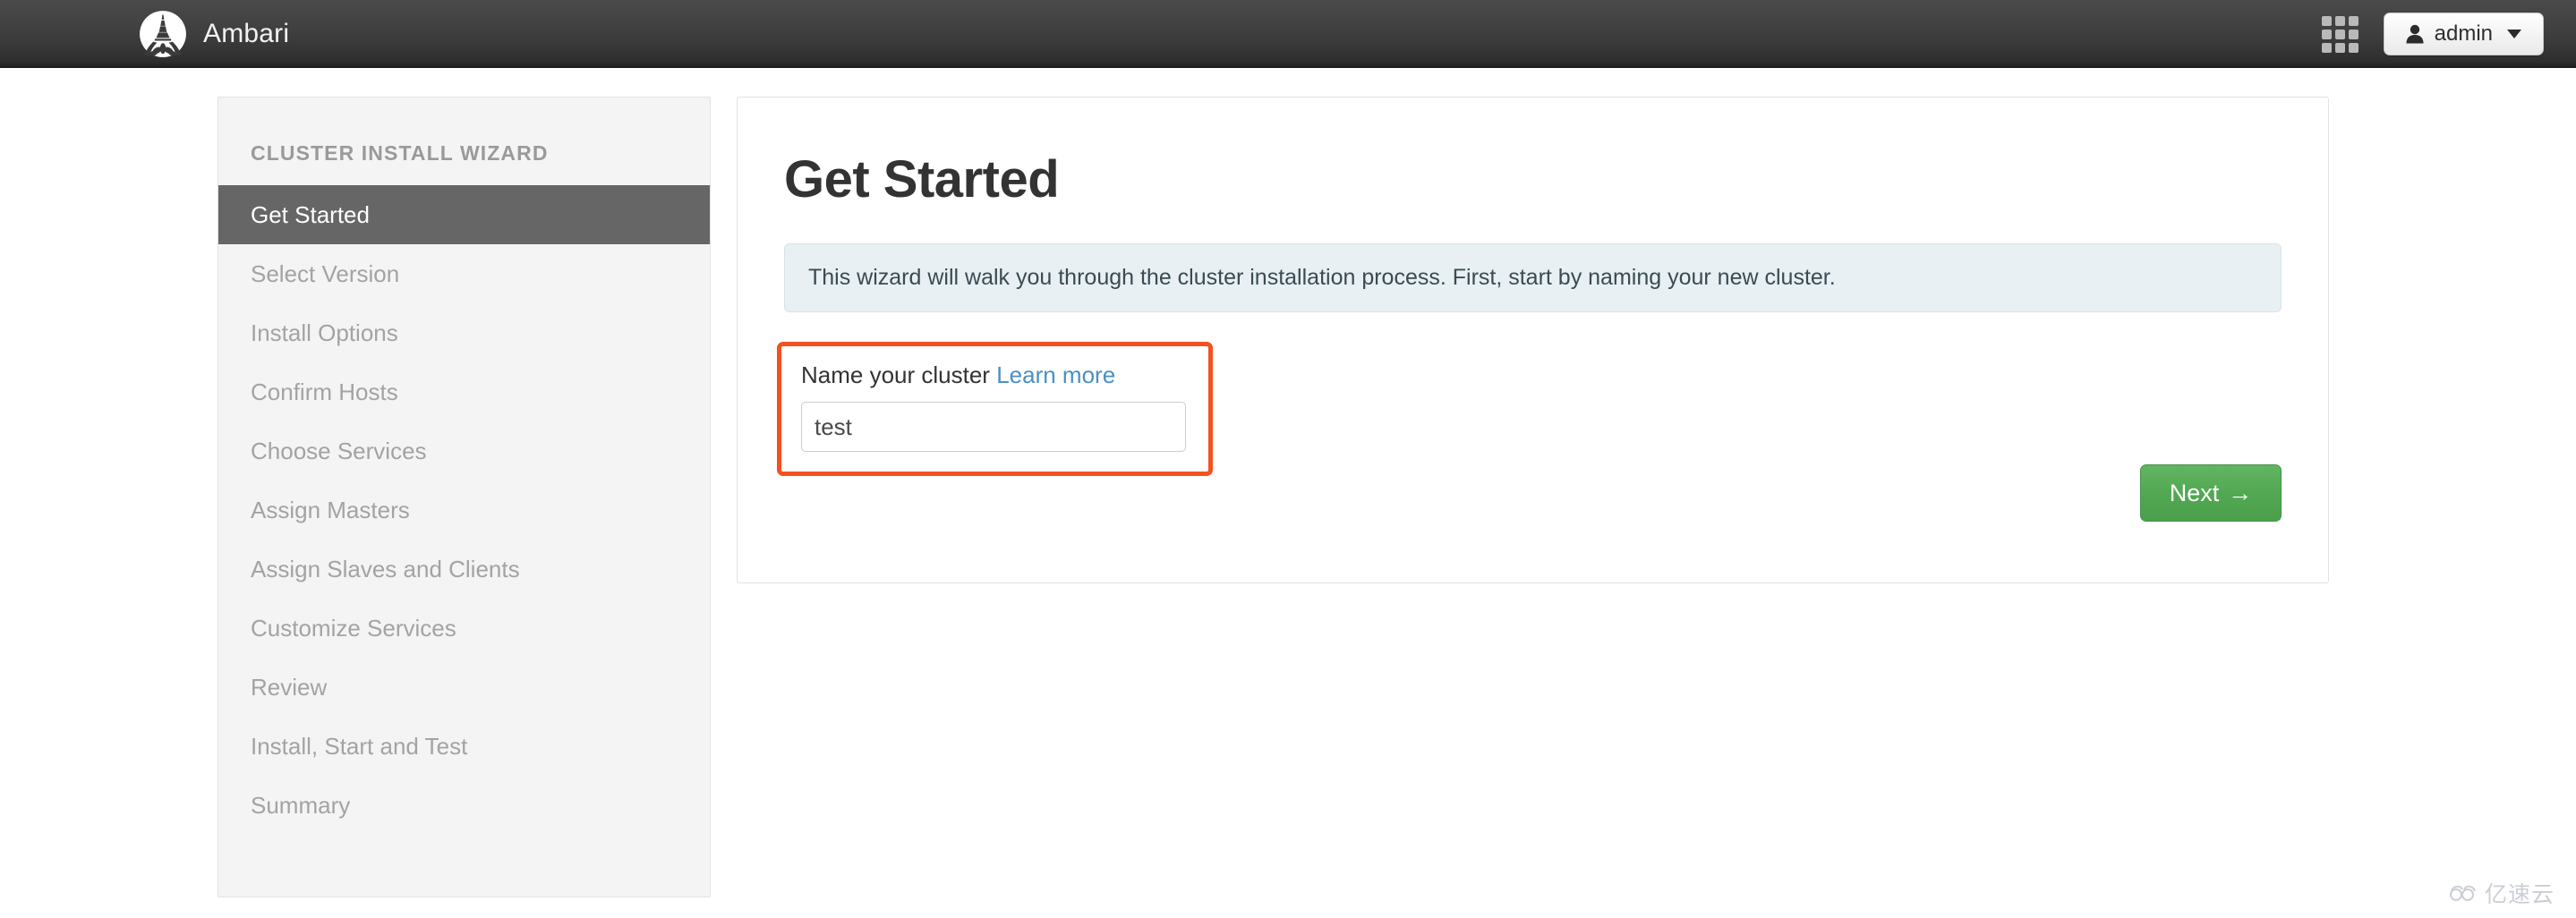  I want to click on sidebar-item-confirm-hosts: Confirm Hosts, so click(464, 391).